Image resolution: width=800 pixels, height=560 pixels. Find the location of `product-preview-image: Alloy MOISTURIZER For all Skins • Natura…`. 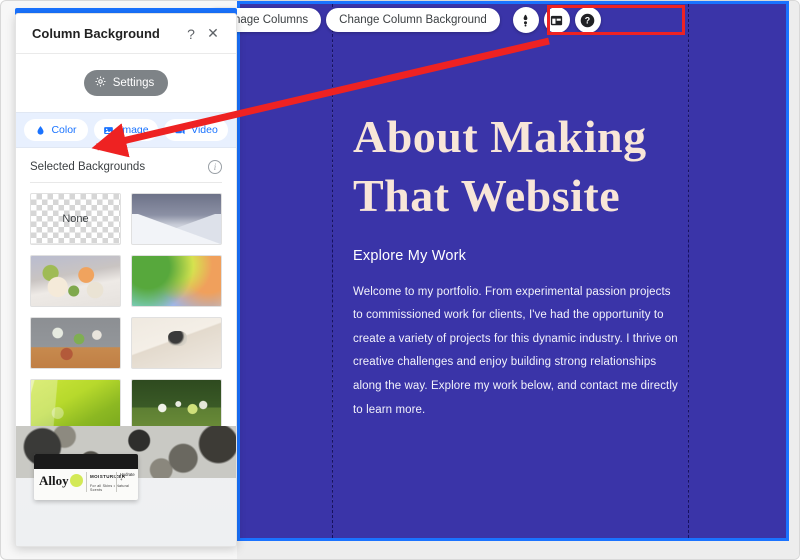

product-preview-image: Alloy MOISTURIZER For all Skins • Natura… is located at coordinates (126, 486).